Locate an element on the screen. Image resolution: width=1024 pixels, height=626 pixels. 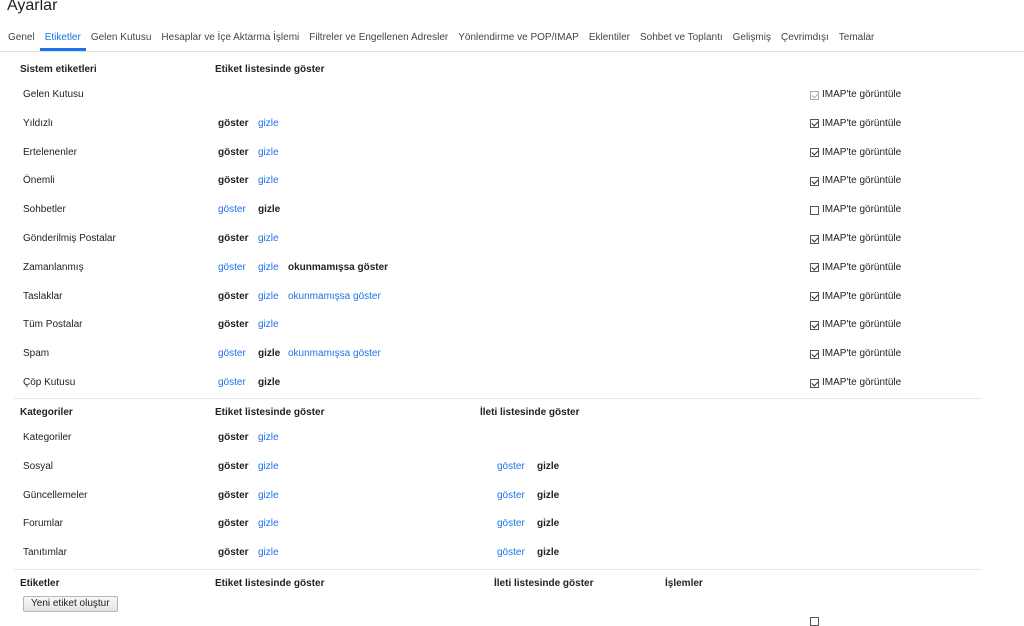
tab-7: Sohbet ve Toplantı is located at coordinates (681, 38).